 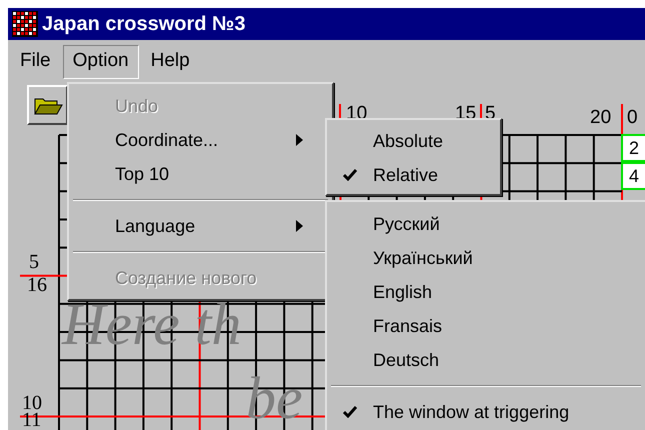 I want to click on column-number: 0, so click(x=632, y=118).